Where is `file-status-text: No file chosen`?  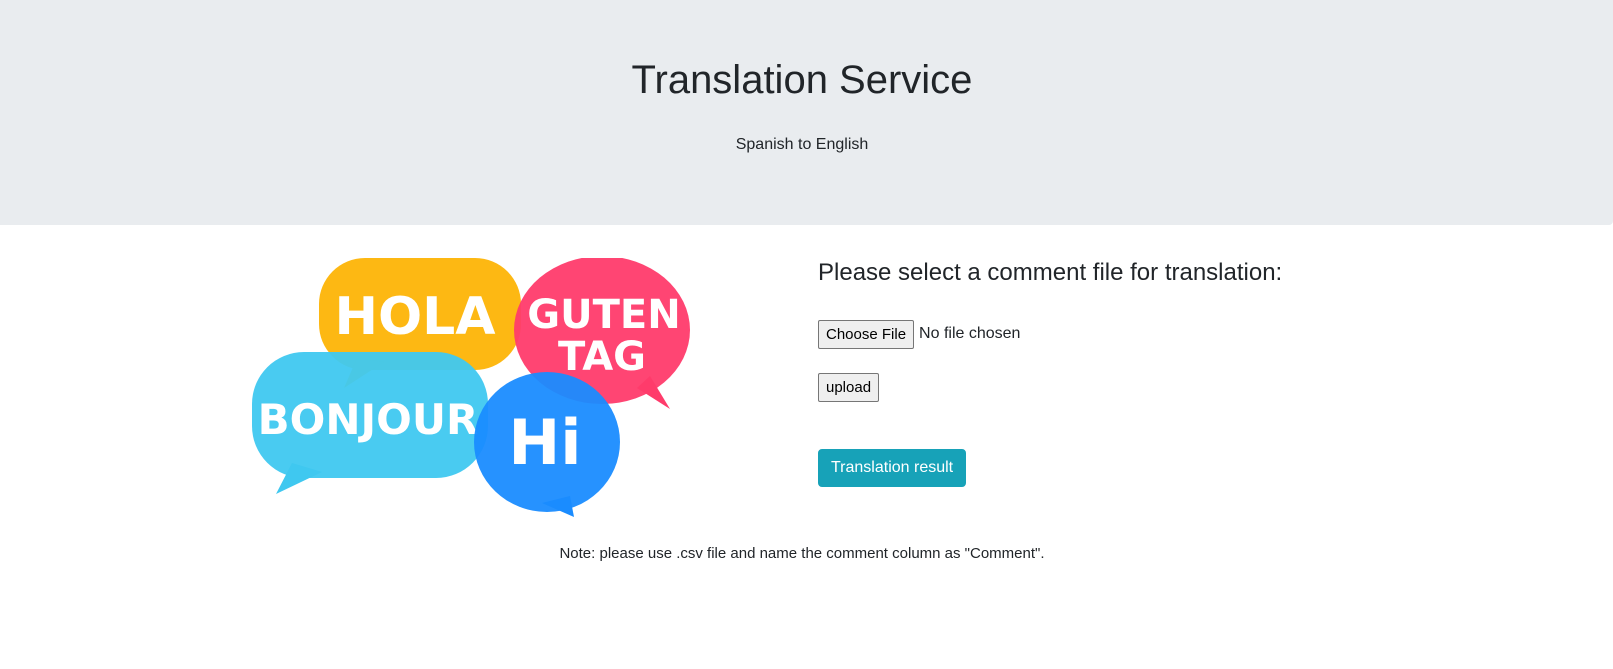 file-status-text: No file chosen is located at coordinates (970, 333).